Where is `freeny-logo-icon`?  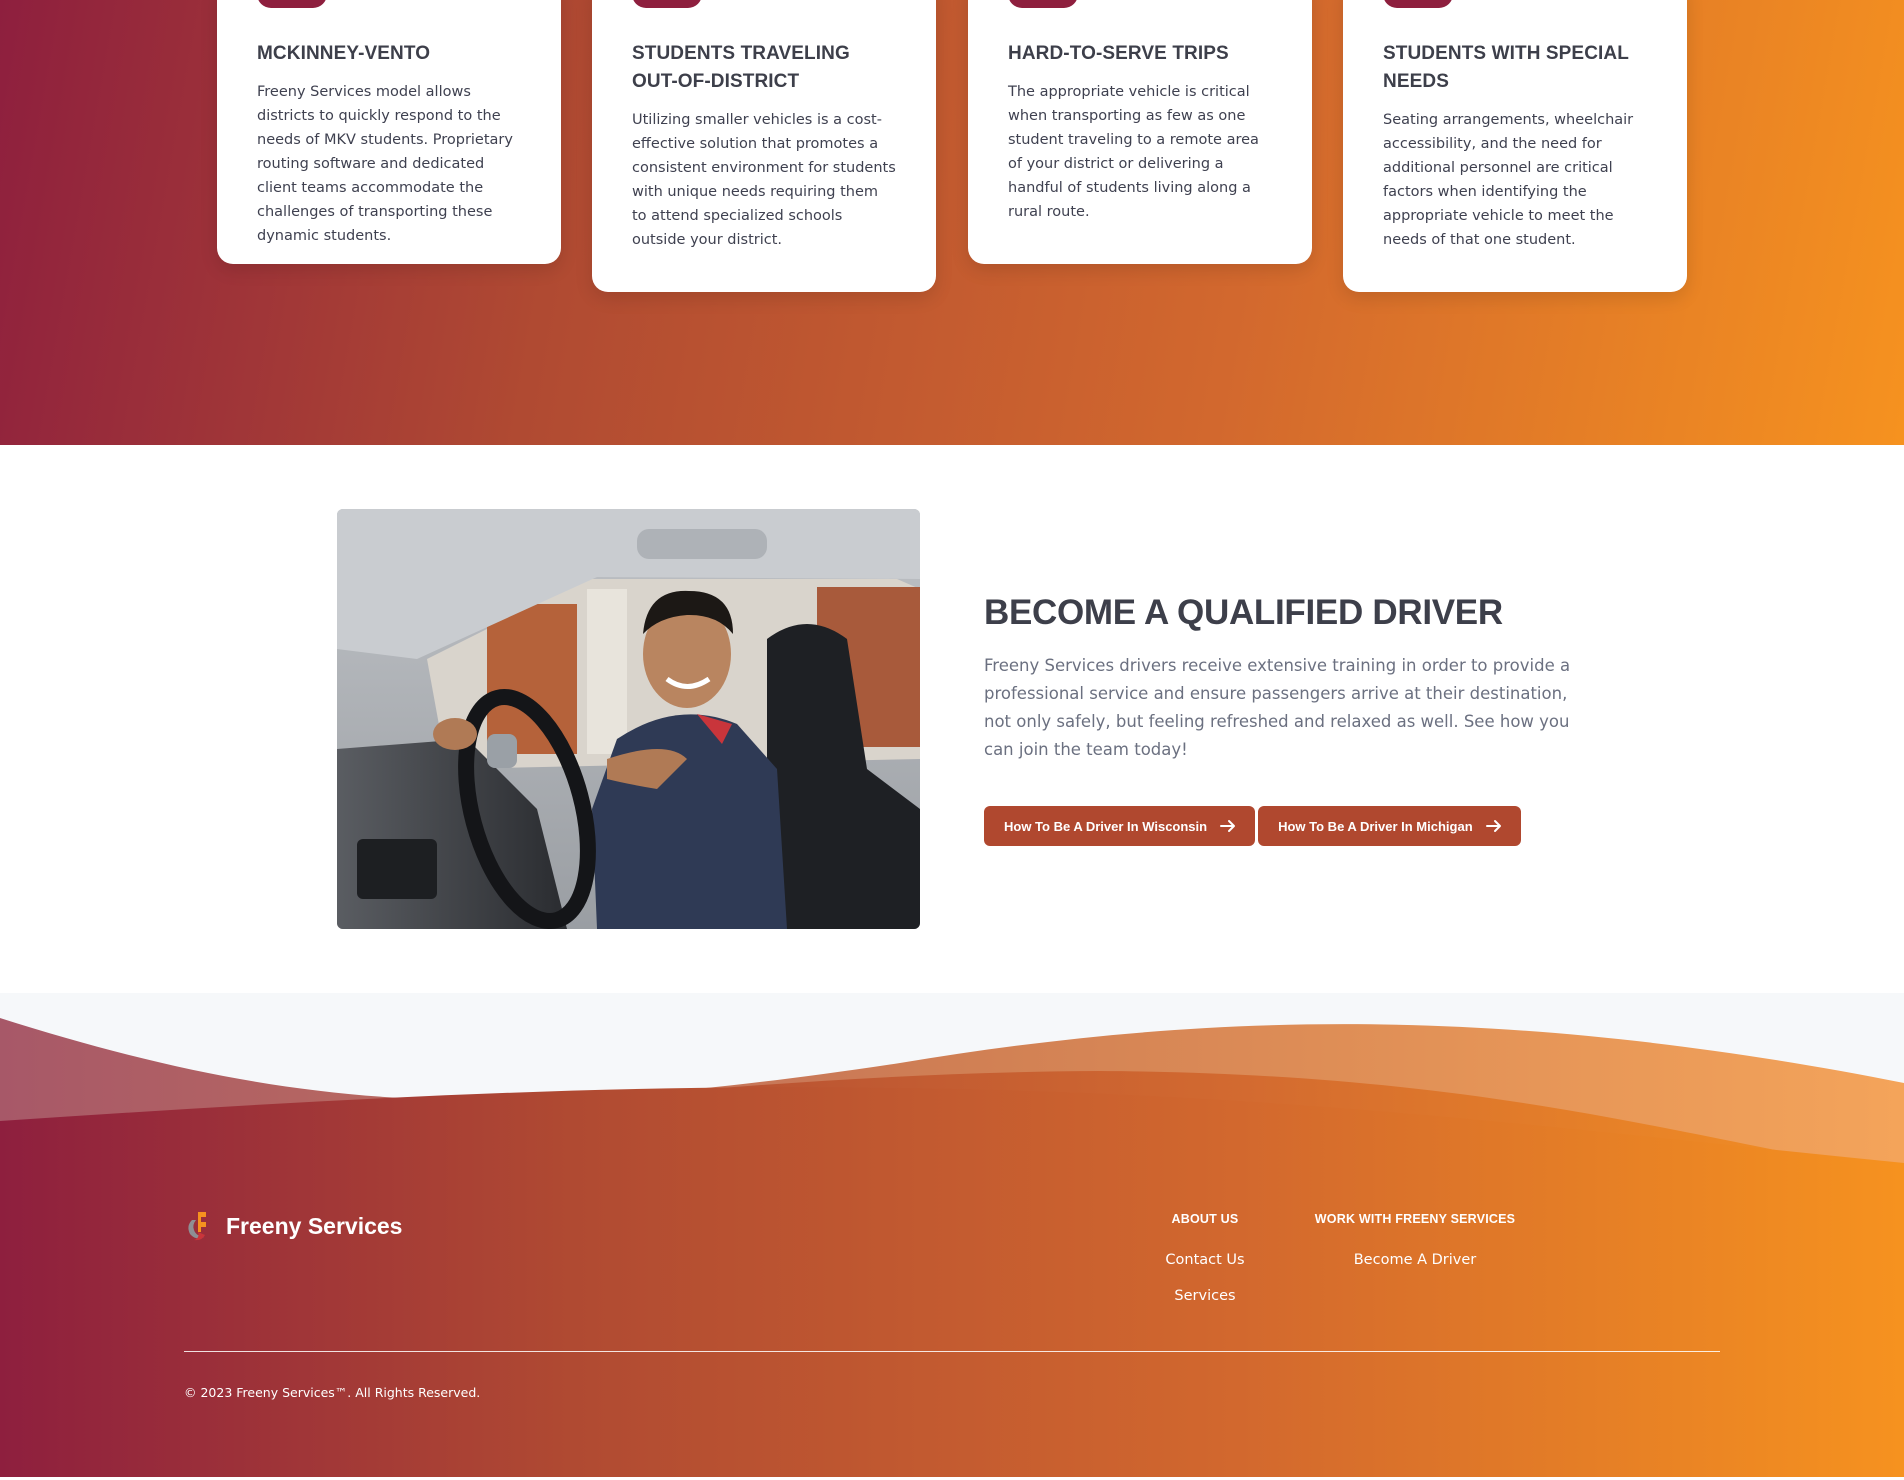
freeny-logo-icon is located at coordinates (197, 1226).